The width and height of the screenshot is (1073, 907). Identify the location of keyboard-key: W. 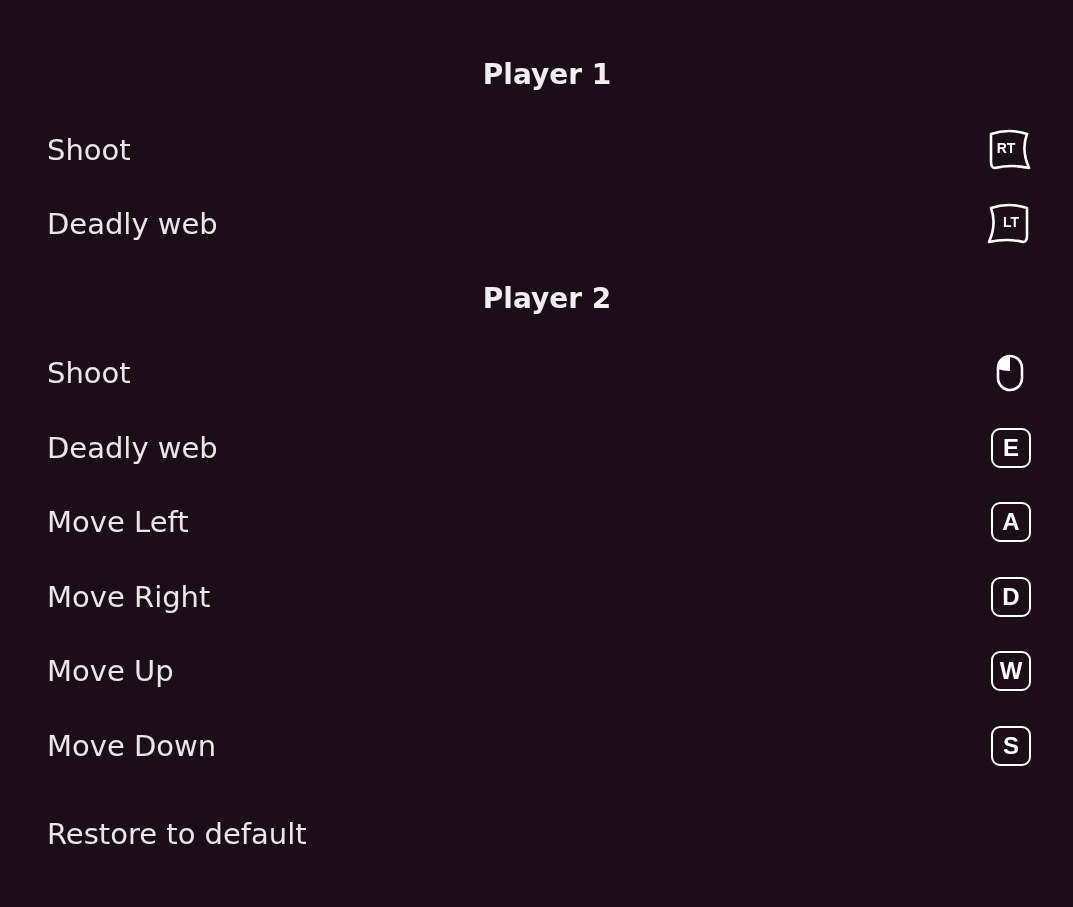
(1011, 671).